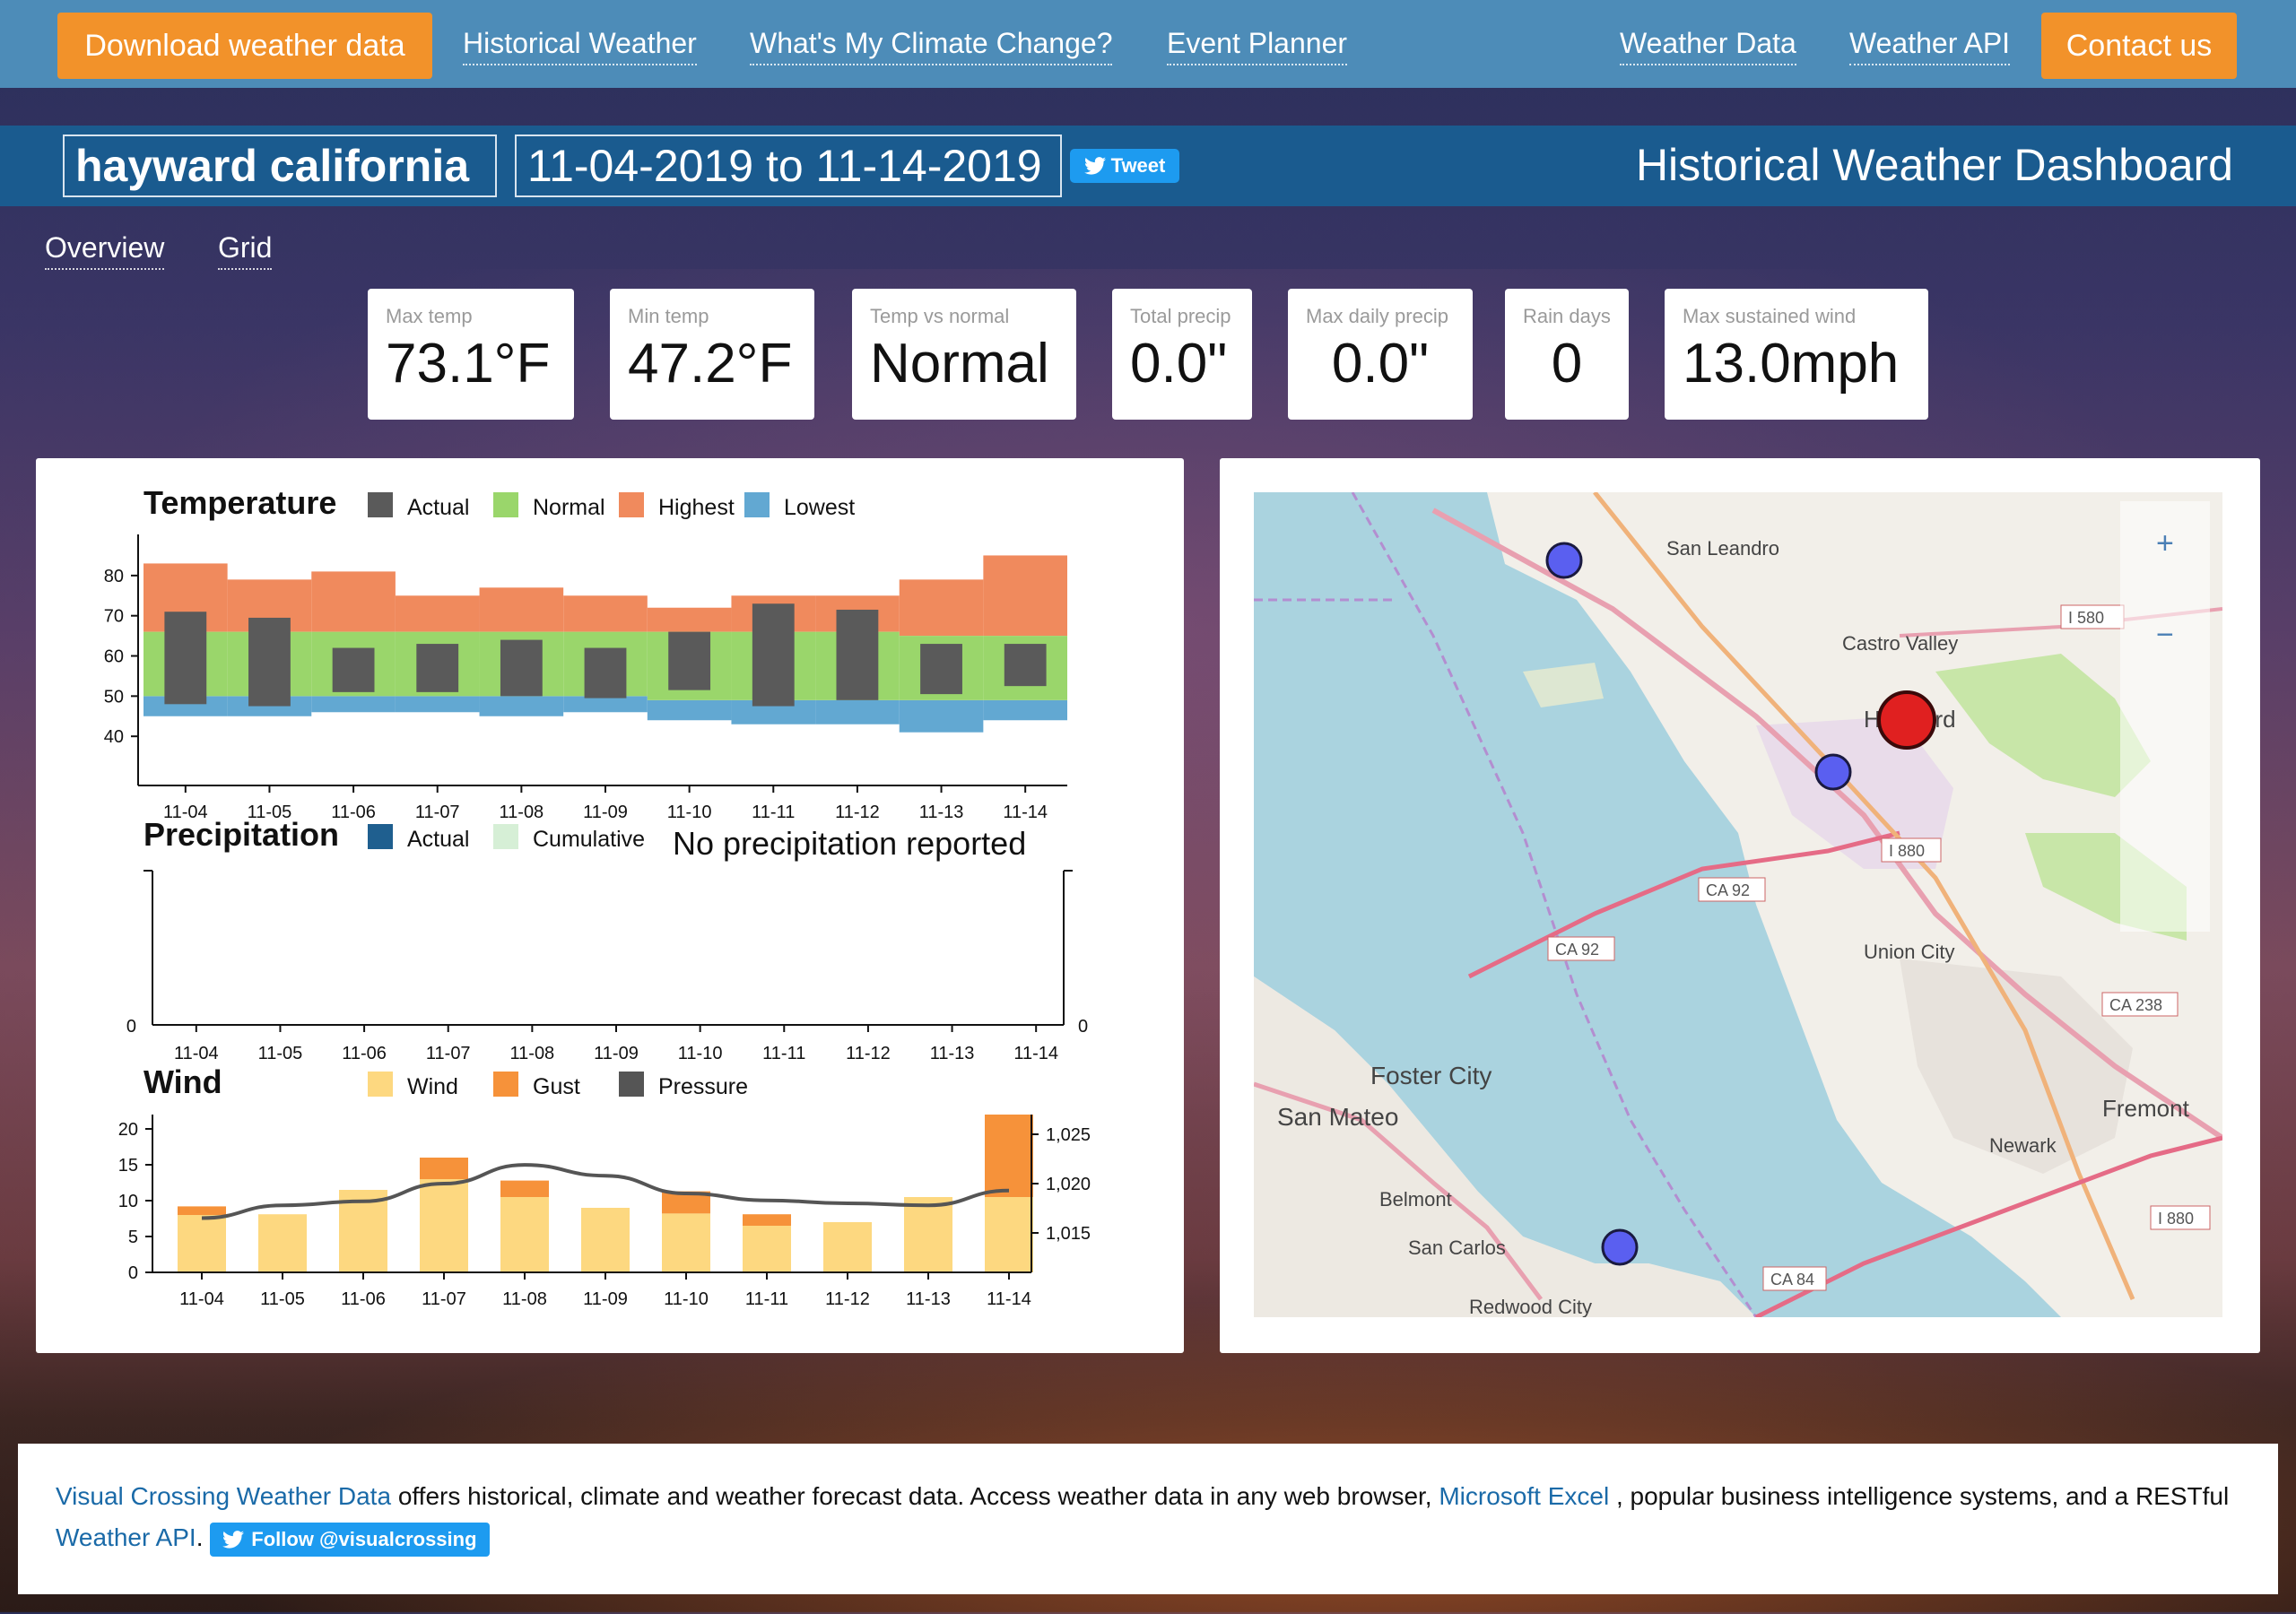  What do you see at coordinates (1415, 1199) in the screenshot?
I see `map-label-belmont: Belmont` at bounding box center [1415, 1199].